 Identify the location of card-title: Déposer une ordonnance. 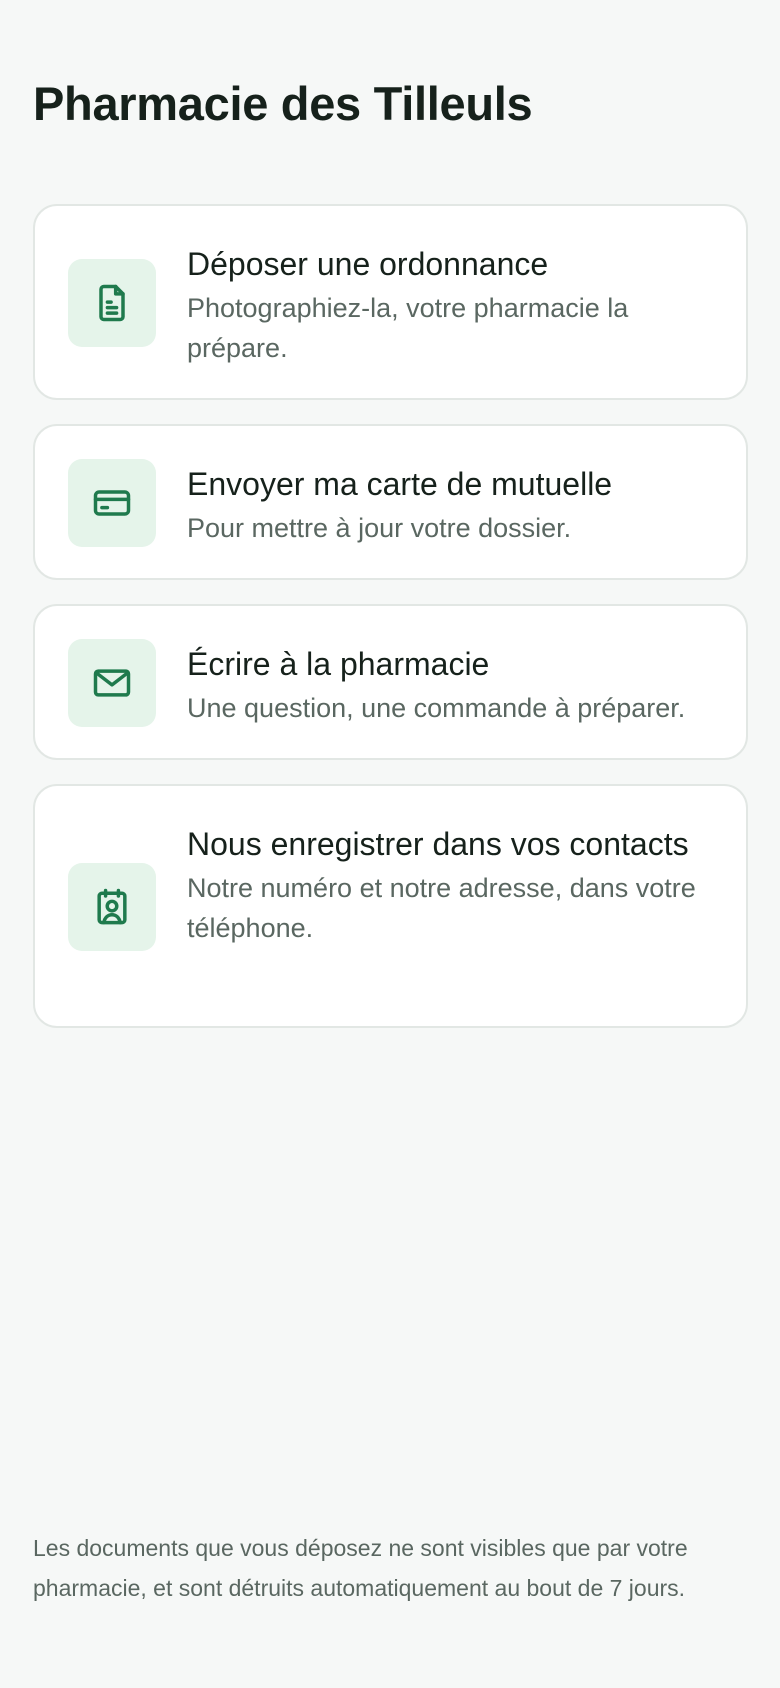
(368, 264).